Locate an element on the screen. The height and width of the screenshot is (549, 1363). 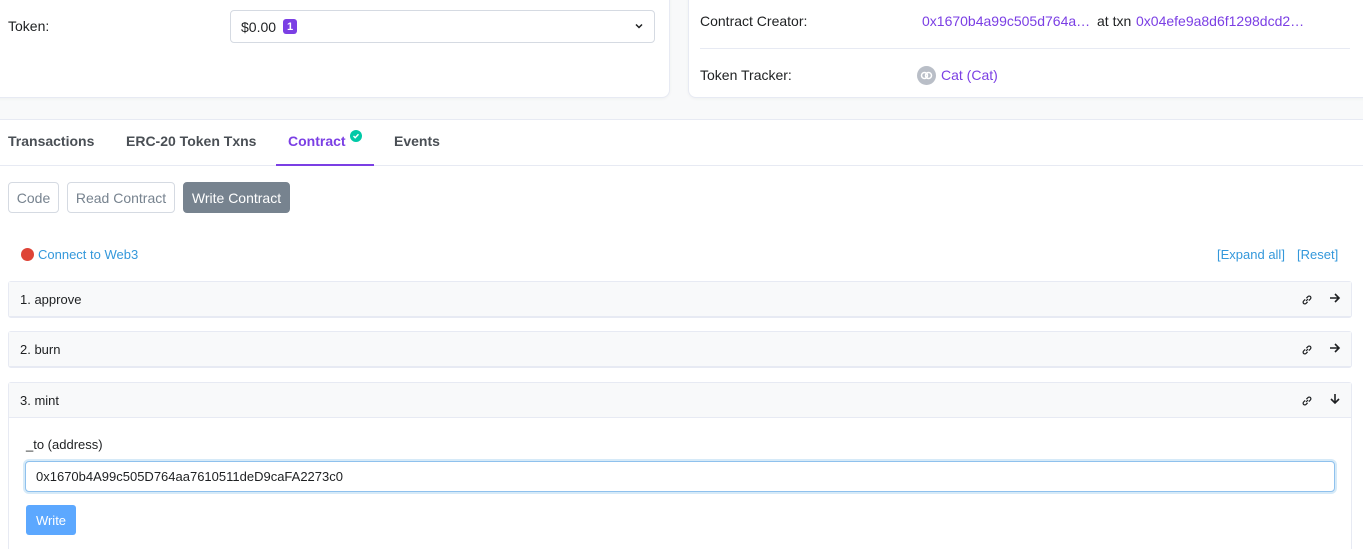
write-contract-button: Write Contract is located at coordinates (236, 197).